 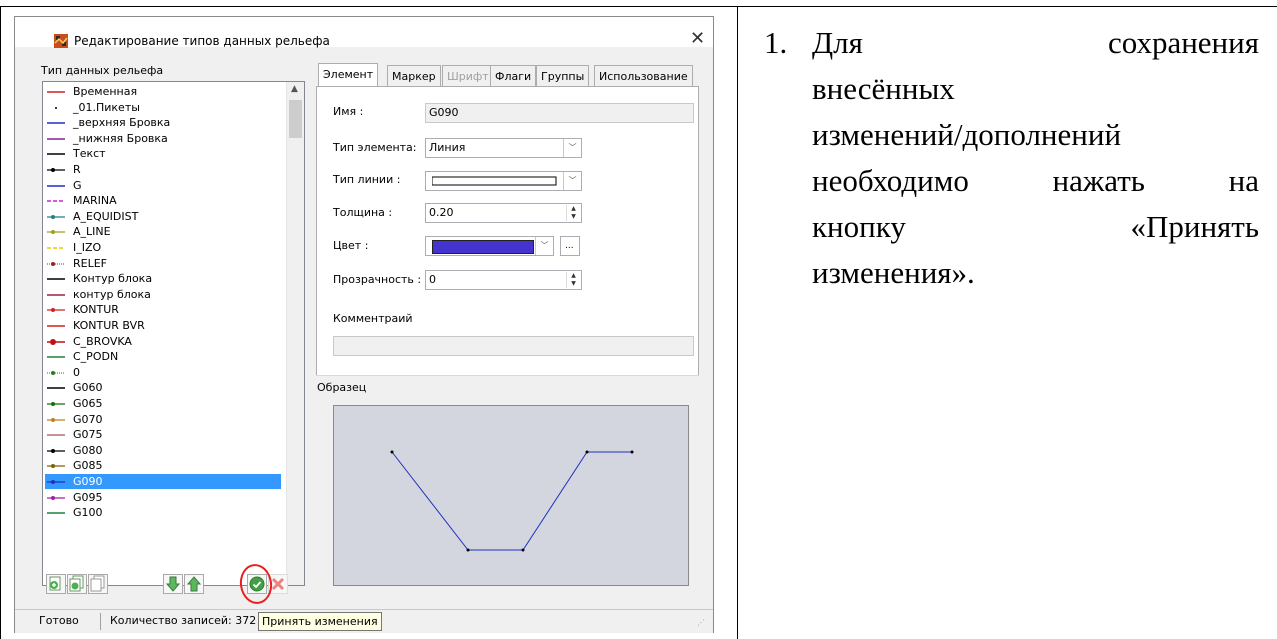 I want to click on add-copy-icon, so click(x=77, y=584).